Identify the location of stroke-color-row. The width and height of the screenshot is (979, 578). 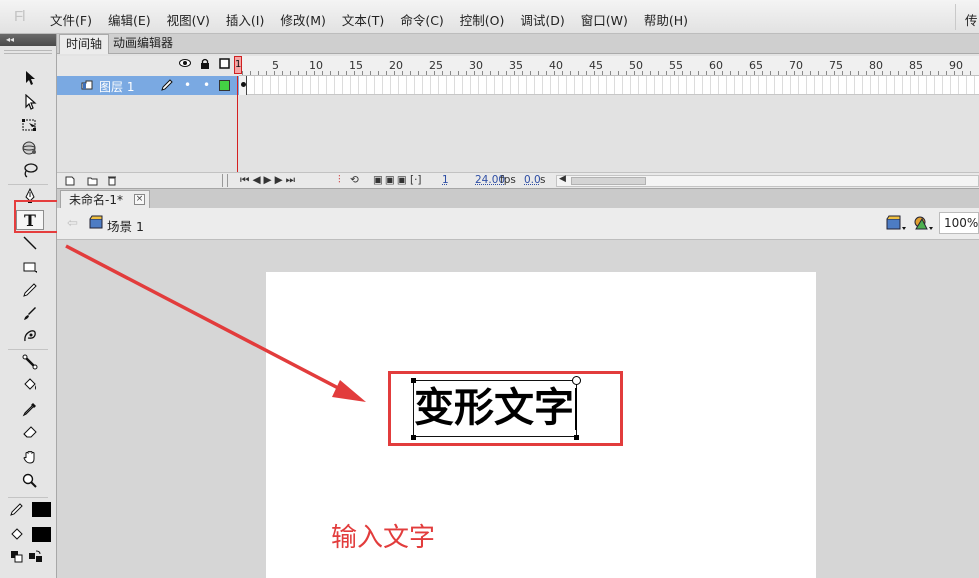
(30, 509).